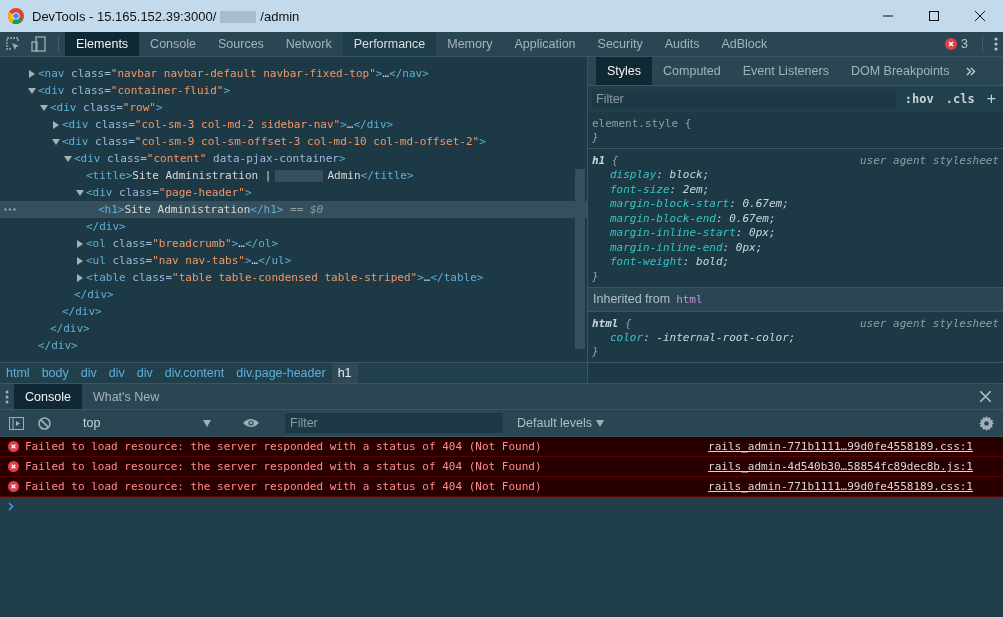 This screenshot has height=617, width=1003. Describe the element at coordinates (840, 466) in the screenshot. I see `source-link: rails_admin-4d540b30…58854fc89dec8b.js:1` at that location.